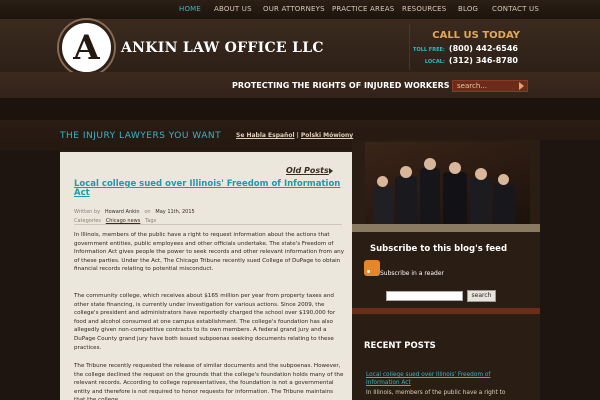 The height and width of the screenshot is (400, 600). I want to click on sidebar-divider, so click(446, 228).